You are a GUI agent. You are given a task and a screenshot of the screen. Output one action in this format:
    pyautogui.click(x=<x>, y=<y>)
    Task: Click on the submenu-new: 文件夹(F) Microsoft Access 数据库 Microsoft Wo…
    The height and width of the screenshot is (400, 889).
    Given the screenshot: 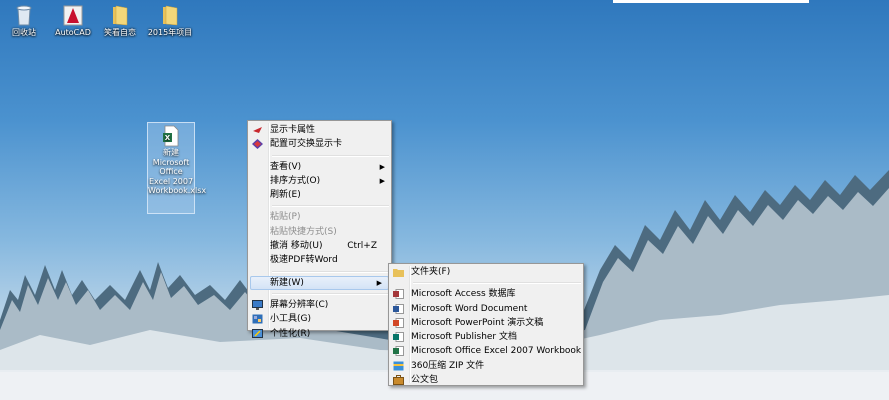 What is the action you would take?
    pyautogui.click(x=486, y=324)
    